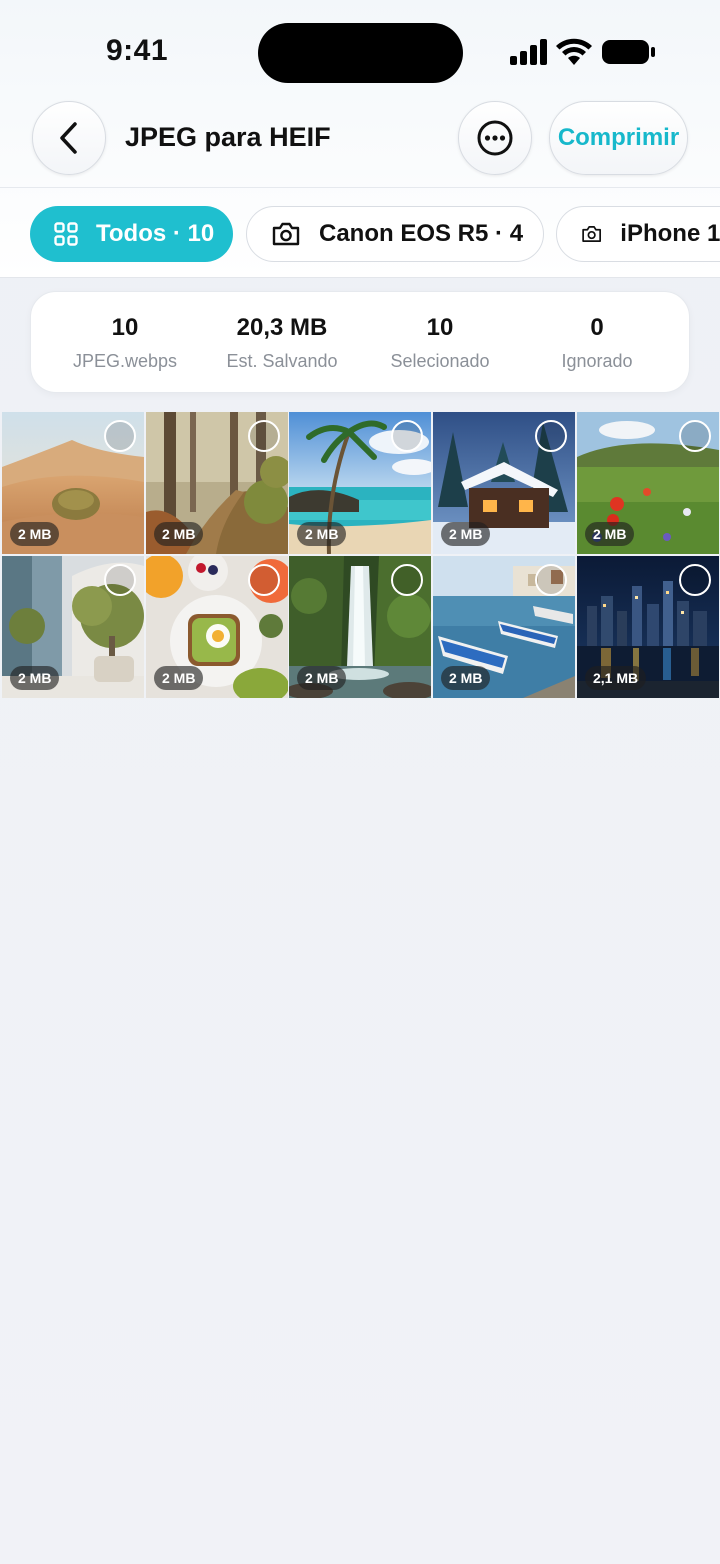 This screenshot has width=720, height=1564. Describe the element at coordinates (125, 361) in the screenshot. I see `stat-label: JPEG.webps` at that location.